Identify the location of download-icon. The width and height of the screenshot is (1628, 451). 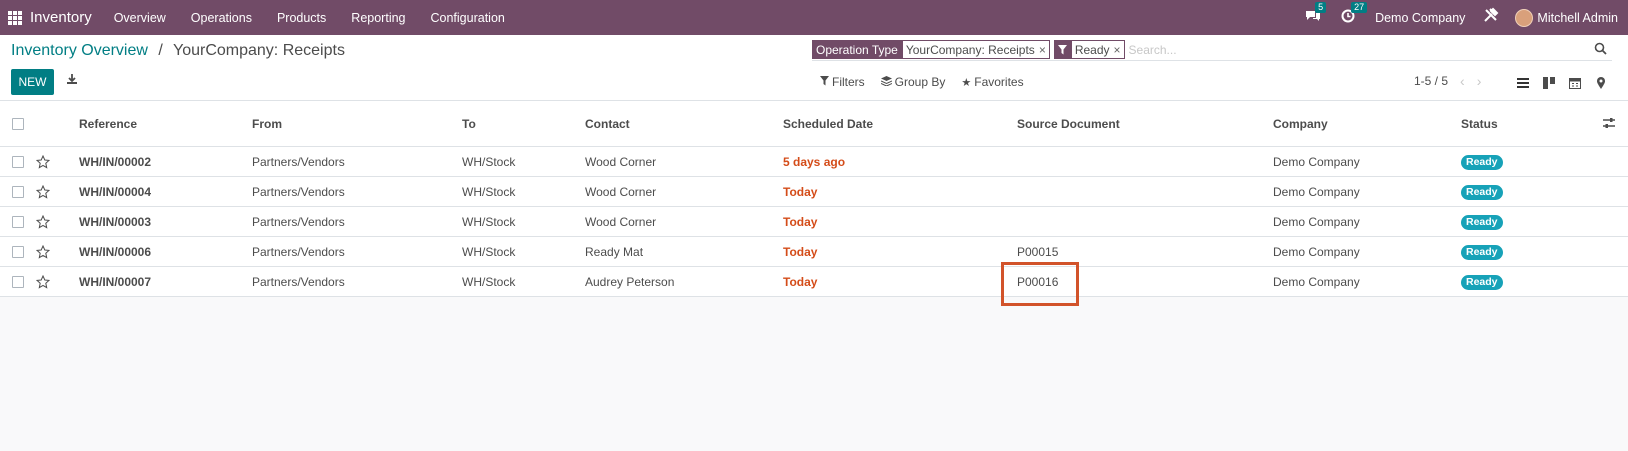
(74, 81).